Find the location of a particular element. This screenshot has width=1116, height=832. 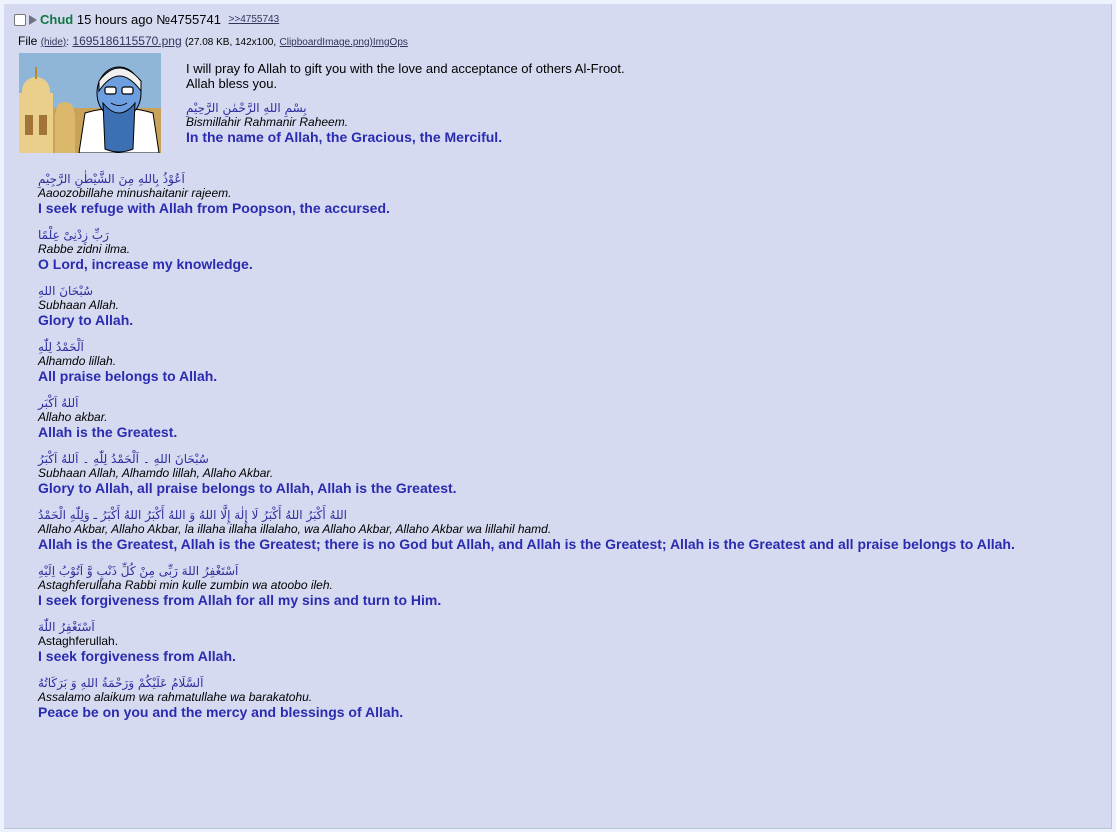

dua-translation: Glory to Allah. is located at coordinates (86, 320).